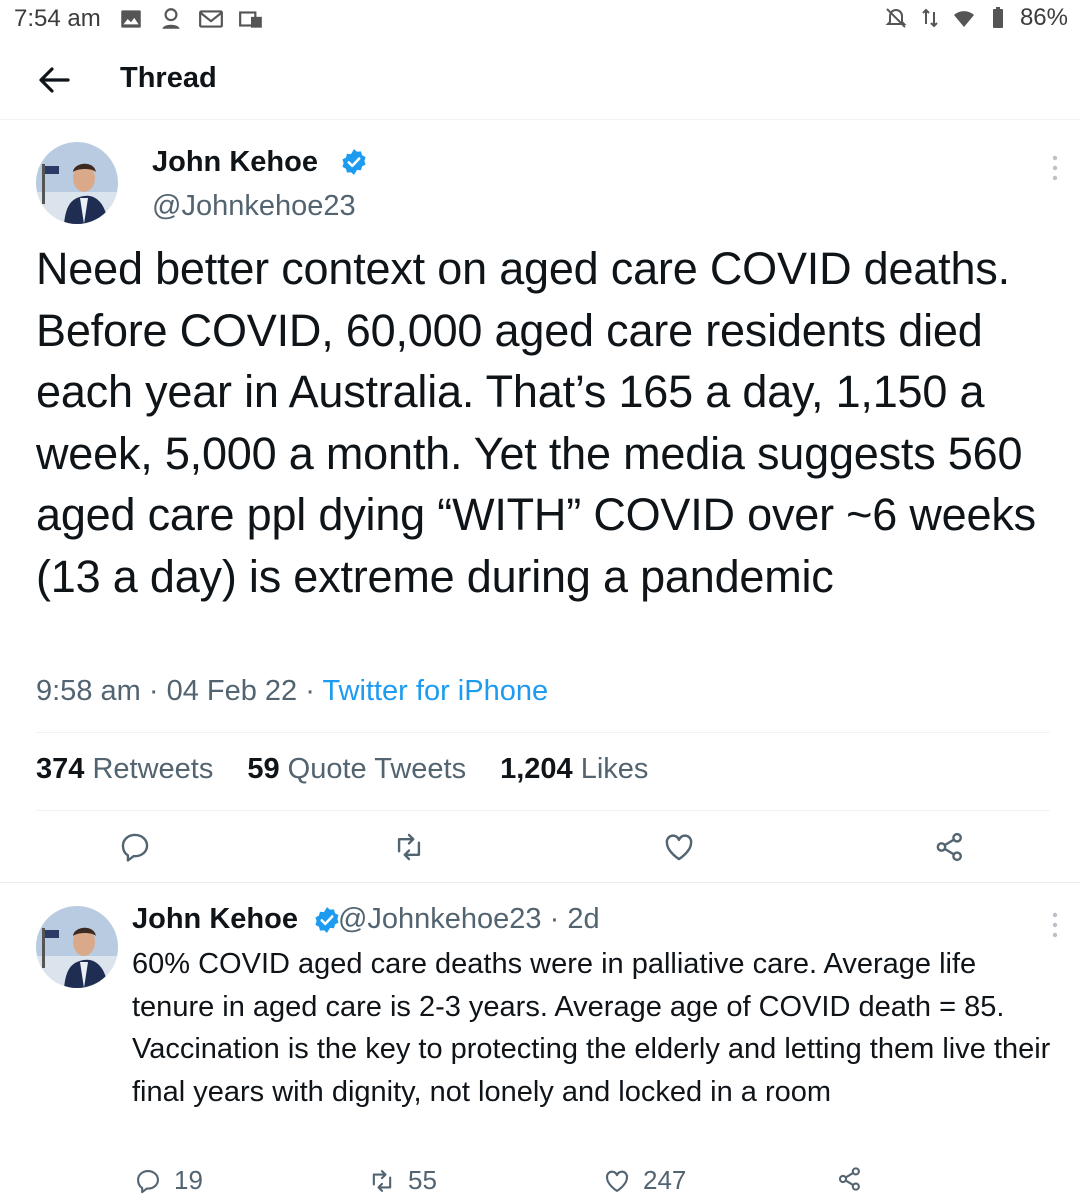 This screenshot has width=1080, height=1201. What do you see at coordinates (976, 18) in the screenshot?
I see `status-right: 86%` at bounding box center [976, 18].